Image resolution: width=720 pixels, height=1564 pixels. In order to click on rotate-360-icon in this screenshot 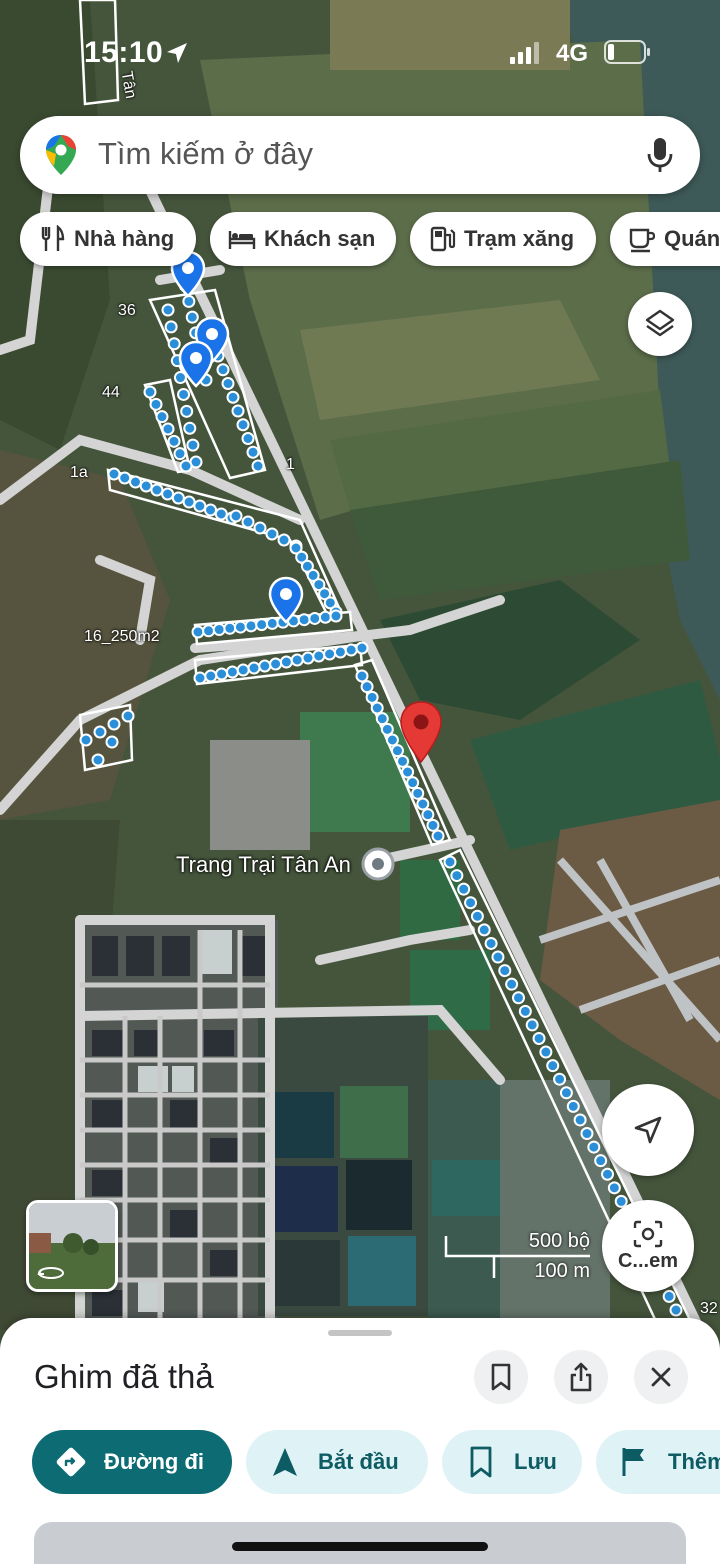, I will do `click(50, 1273)`.